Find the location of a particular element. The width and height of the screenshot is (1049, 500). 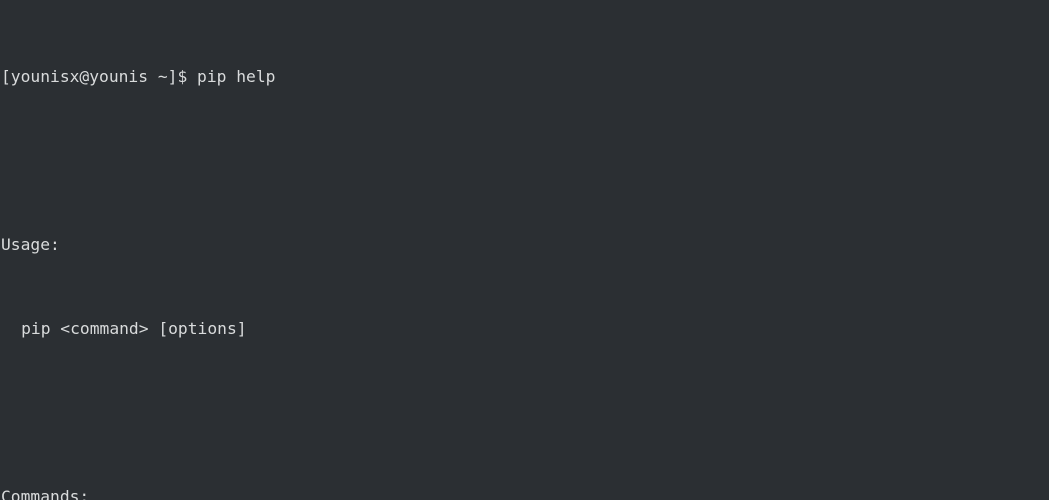

terminal-prompt-line: [younisx@younis ~]$ pip help is located at coordinates (138, 76).